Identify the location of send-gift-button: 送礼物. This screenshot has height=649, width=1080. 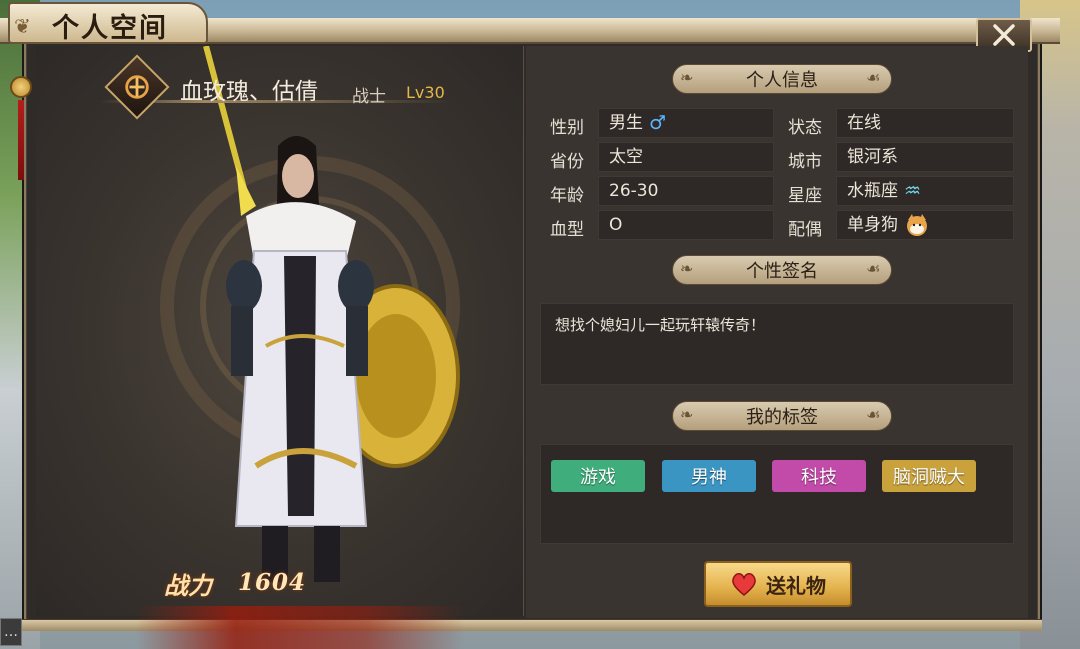
(778, 584).